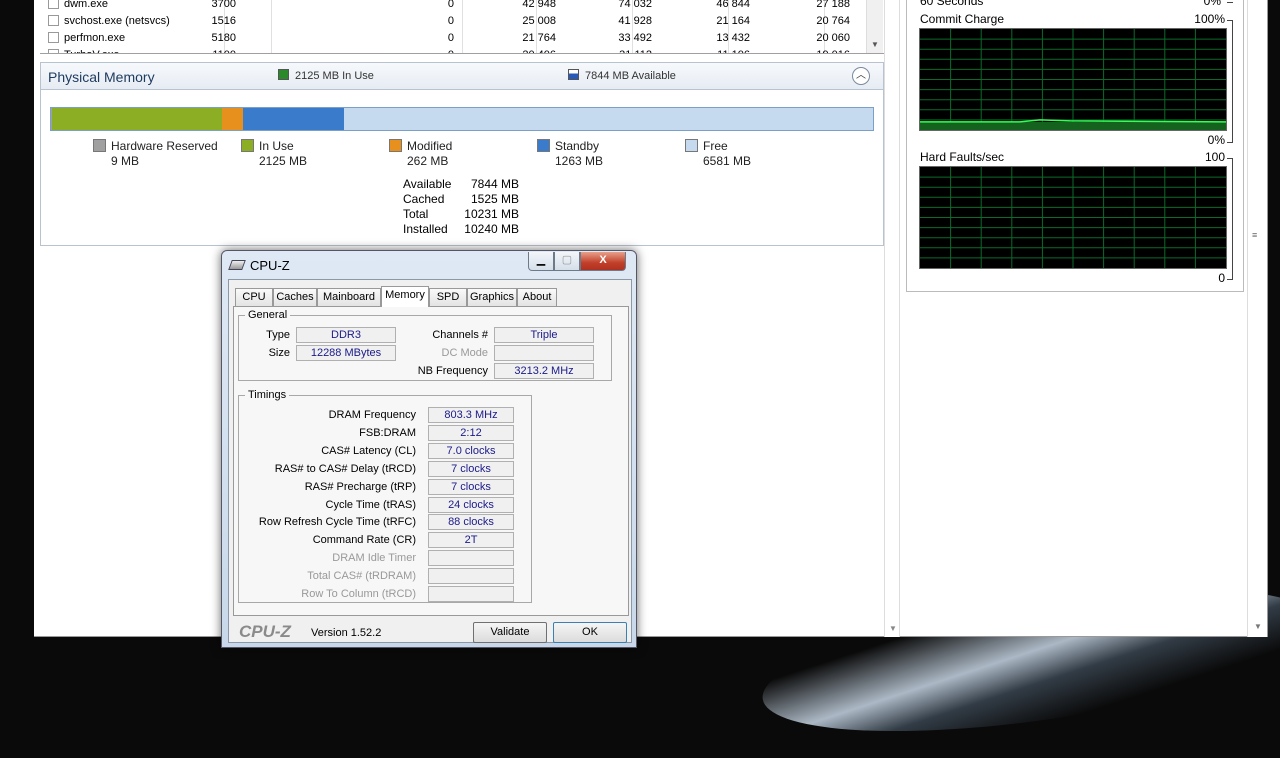  What do you see at coordinates (635, 51) in the screenshot?
I see `cell-working-set: 31 112` at bounding box center [635, 51].